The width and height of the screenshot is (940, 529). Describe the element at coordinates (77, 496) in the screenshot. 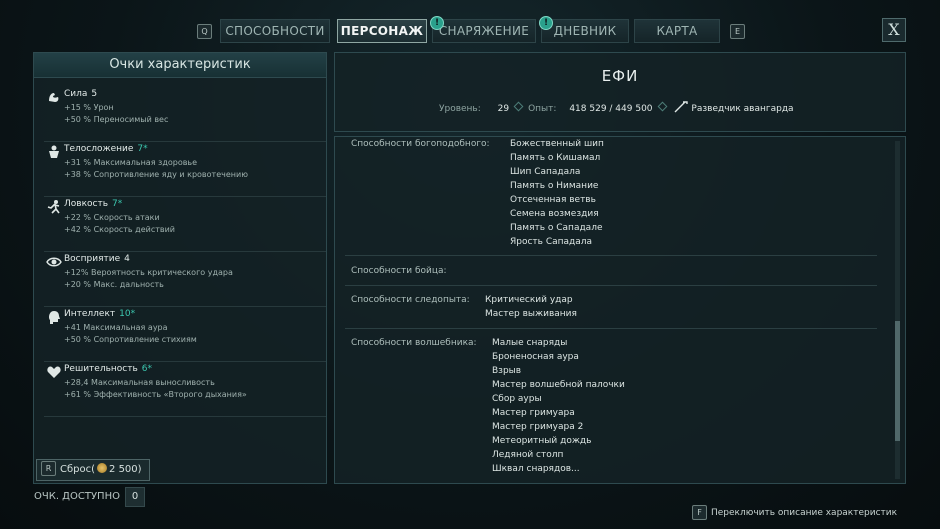

I see `points-available-label: ОЧК. ДОСТУПНО` at that location.